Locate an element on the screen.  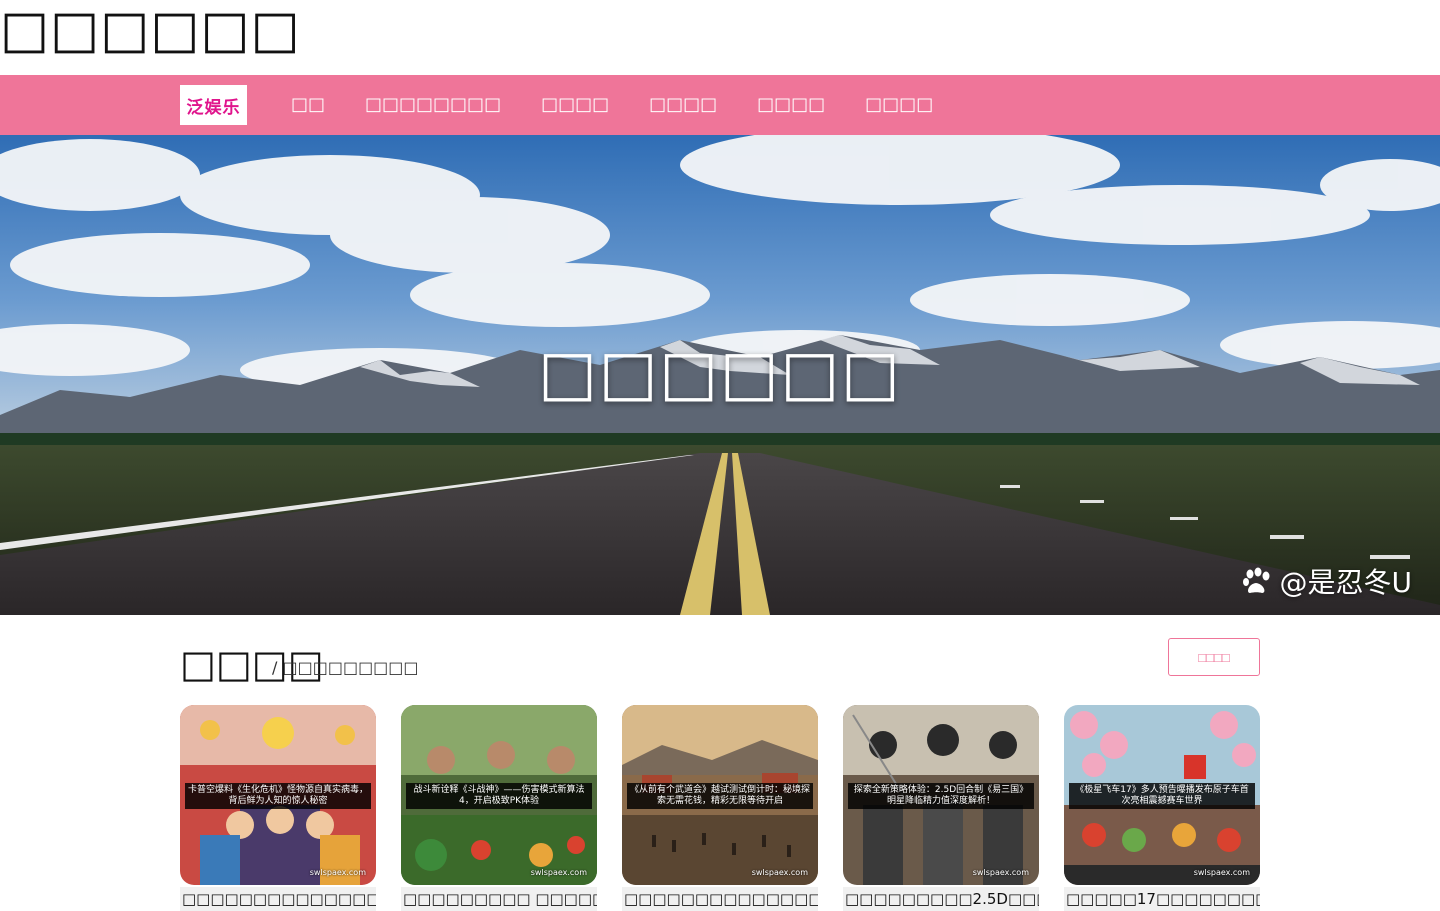
hero-watermark: @是忍冬U is located at coordinates (1327, 581).